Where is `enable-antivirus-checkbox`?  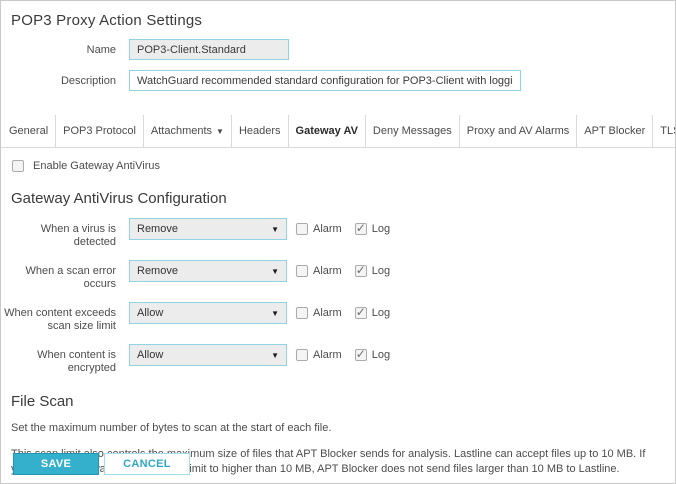
enable-antivirus-checkbox is located at coordinates (18, 166).